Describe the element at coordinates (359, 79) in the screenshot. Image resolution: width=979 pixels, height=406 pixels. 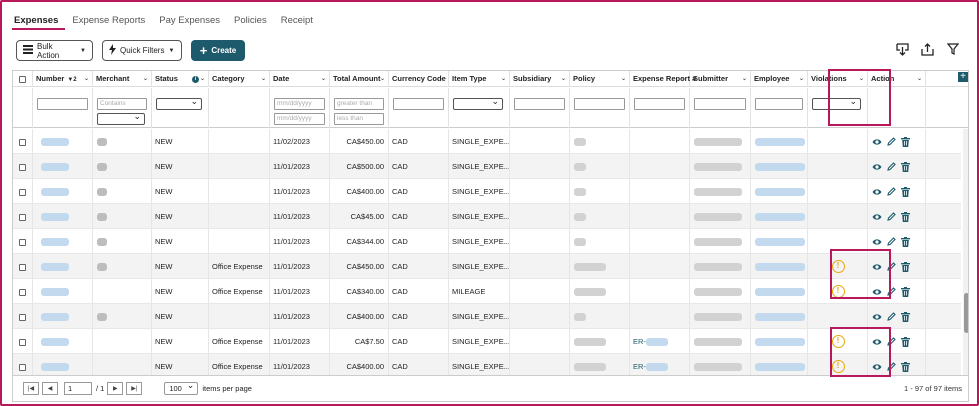
I see `column-header-total-amount: Total Amount ⌄` at that location.